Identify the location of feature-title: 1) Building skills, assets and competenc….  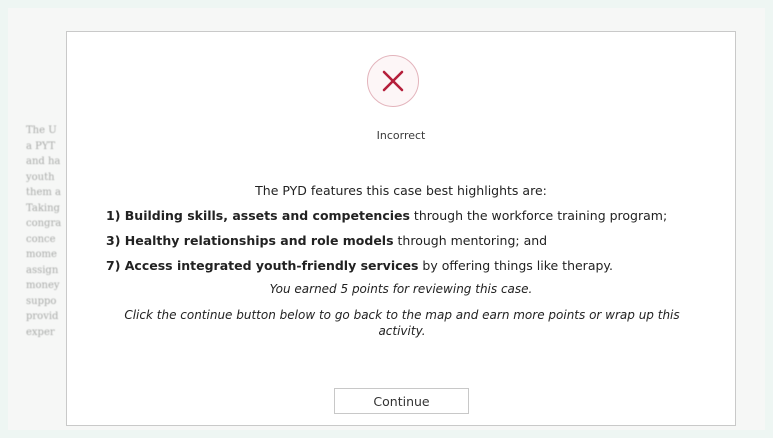
(258, 215).